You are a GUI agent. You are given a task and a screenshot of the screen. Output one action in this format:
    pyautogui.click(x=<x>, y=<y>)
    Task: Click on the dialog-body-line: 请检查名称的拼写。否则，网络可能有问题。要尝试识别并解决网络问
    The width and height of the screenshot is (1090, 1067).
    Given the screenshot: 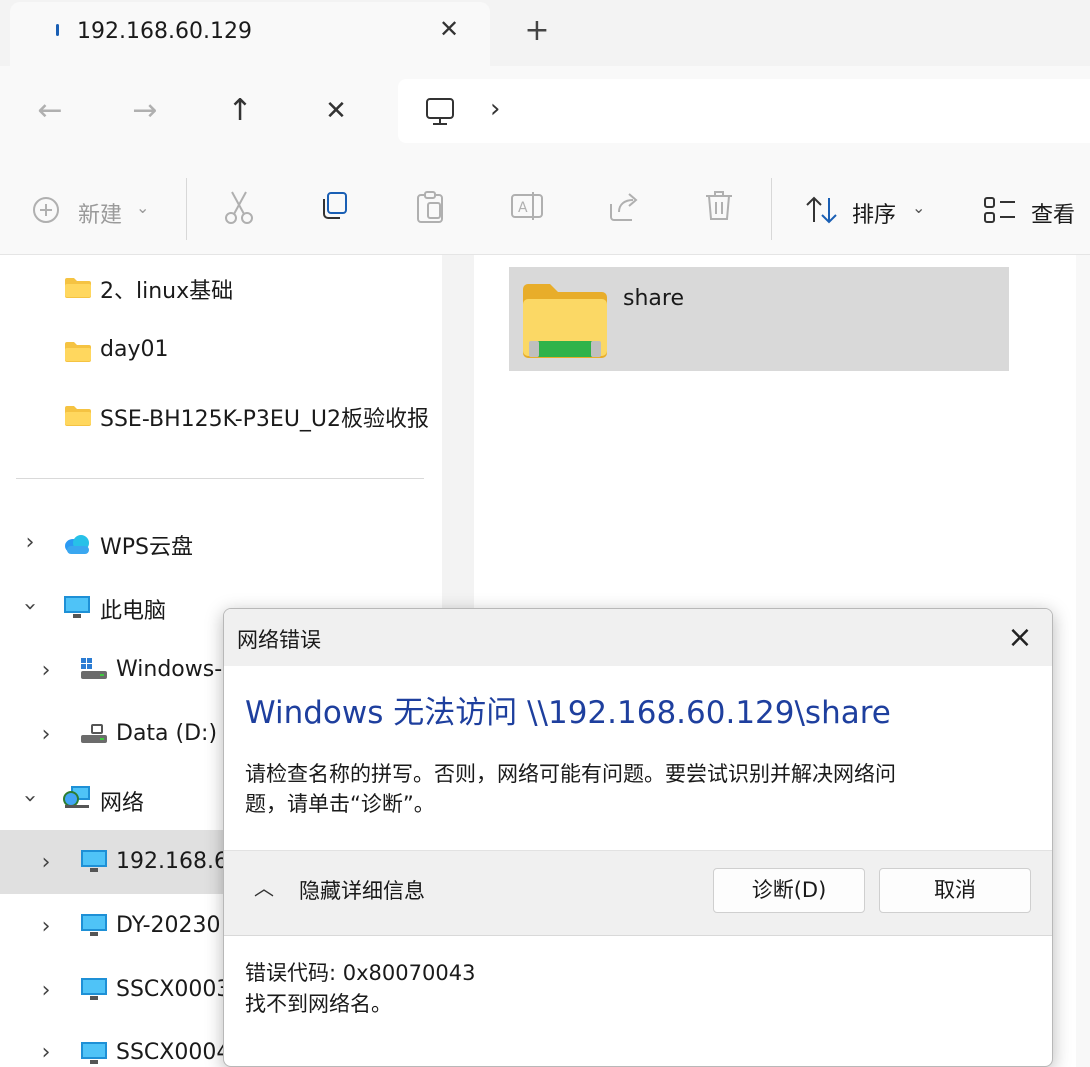 What is the action you would take?
    pyautogui.click(x=570, y=774)
    